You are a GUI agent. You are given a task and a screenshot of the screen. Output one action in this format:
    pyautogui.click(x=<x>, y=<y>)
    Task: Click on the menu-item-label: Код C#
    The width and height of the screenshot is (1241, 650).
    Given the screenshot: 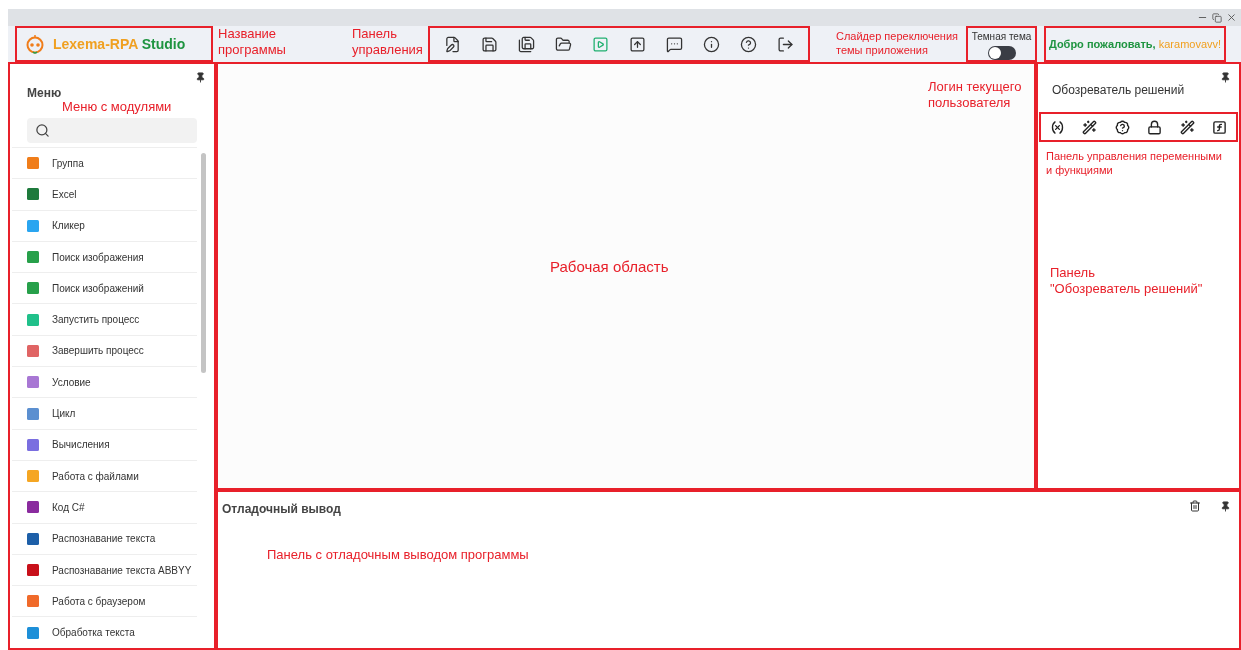 What is the action you would take?
    pyautogui.click(x=68, y=507)
    